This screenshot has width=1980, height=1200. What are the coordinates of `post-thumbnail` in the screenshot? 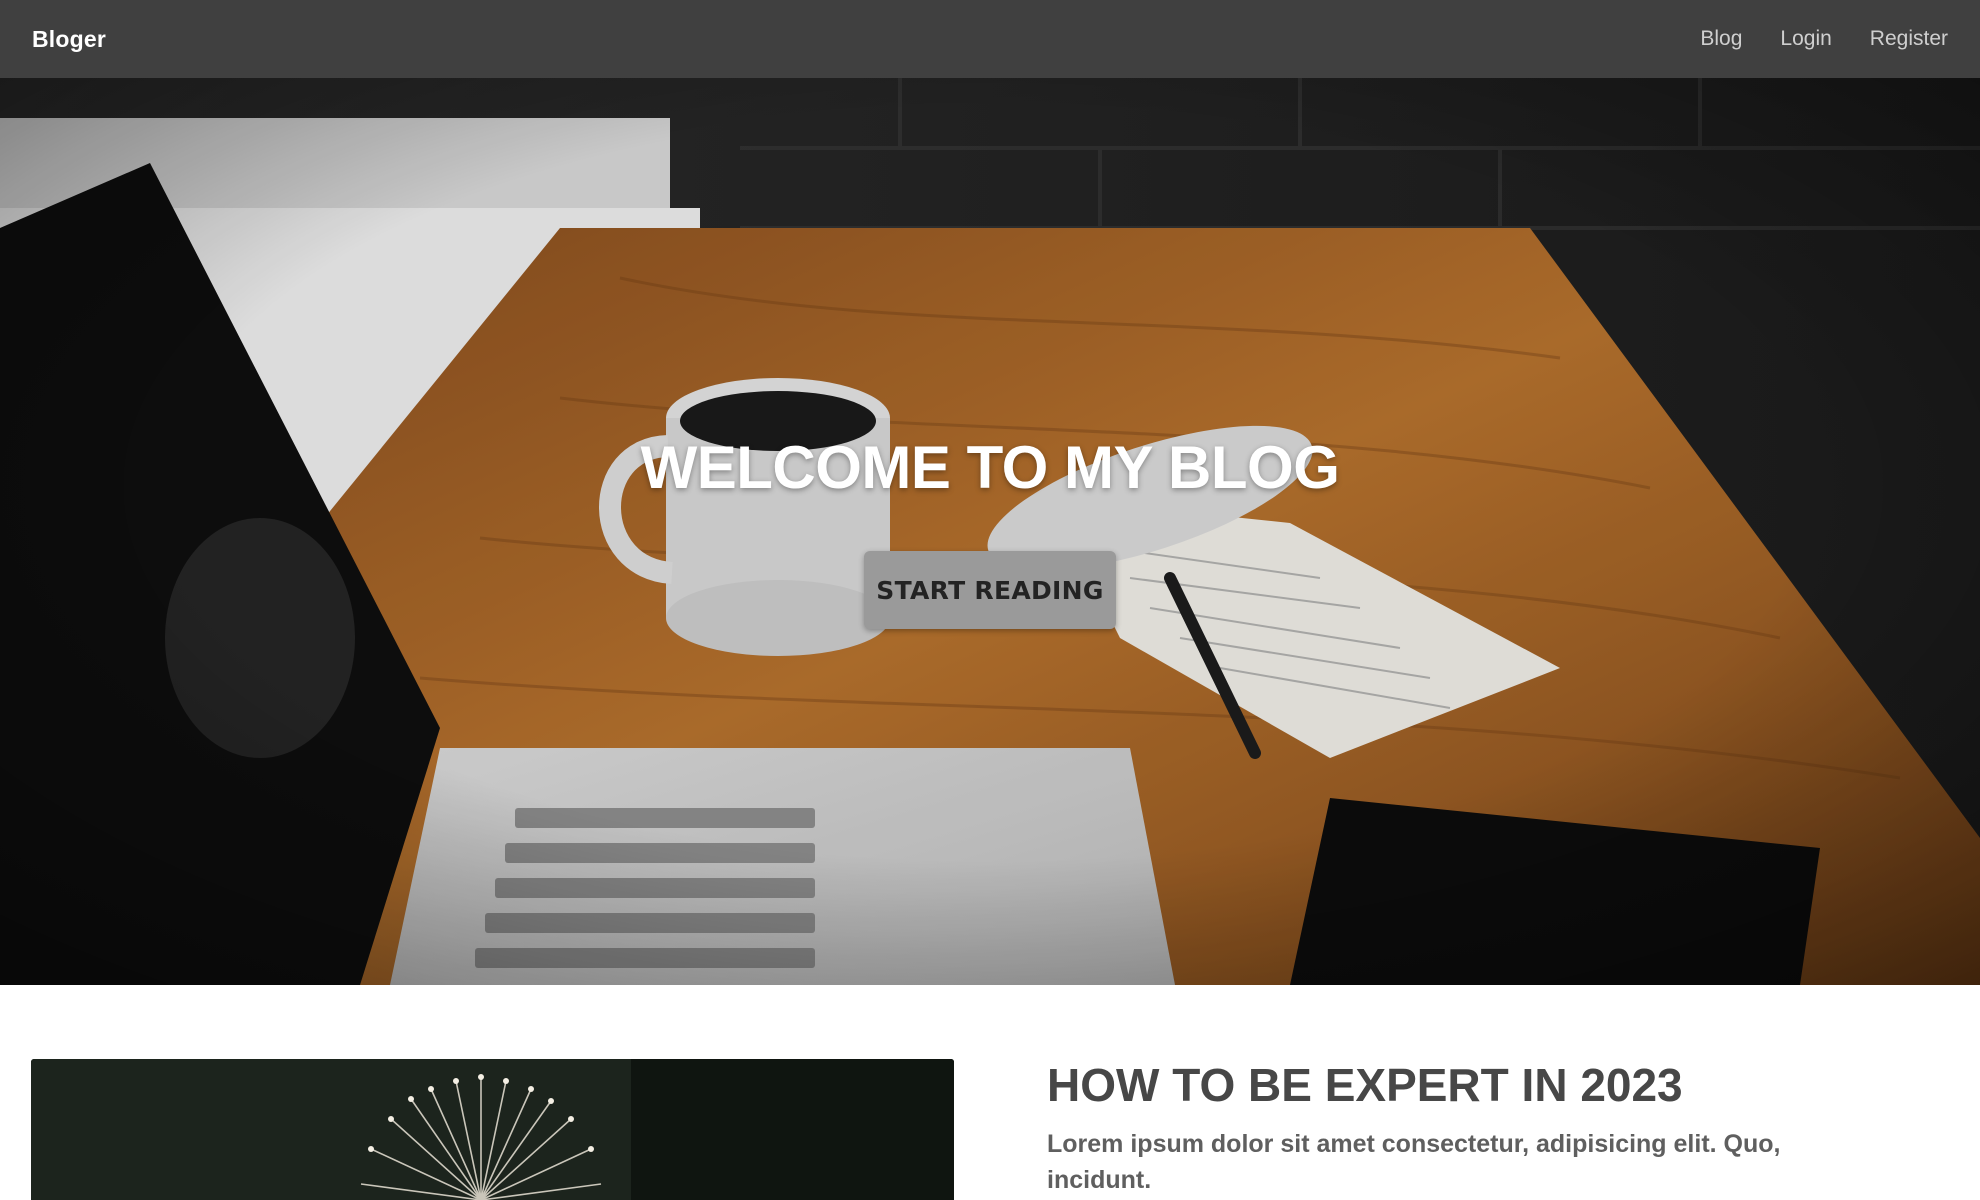 It's located at (492, 1129).